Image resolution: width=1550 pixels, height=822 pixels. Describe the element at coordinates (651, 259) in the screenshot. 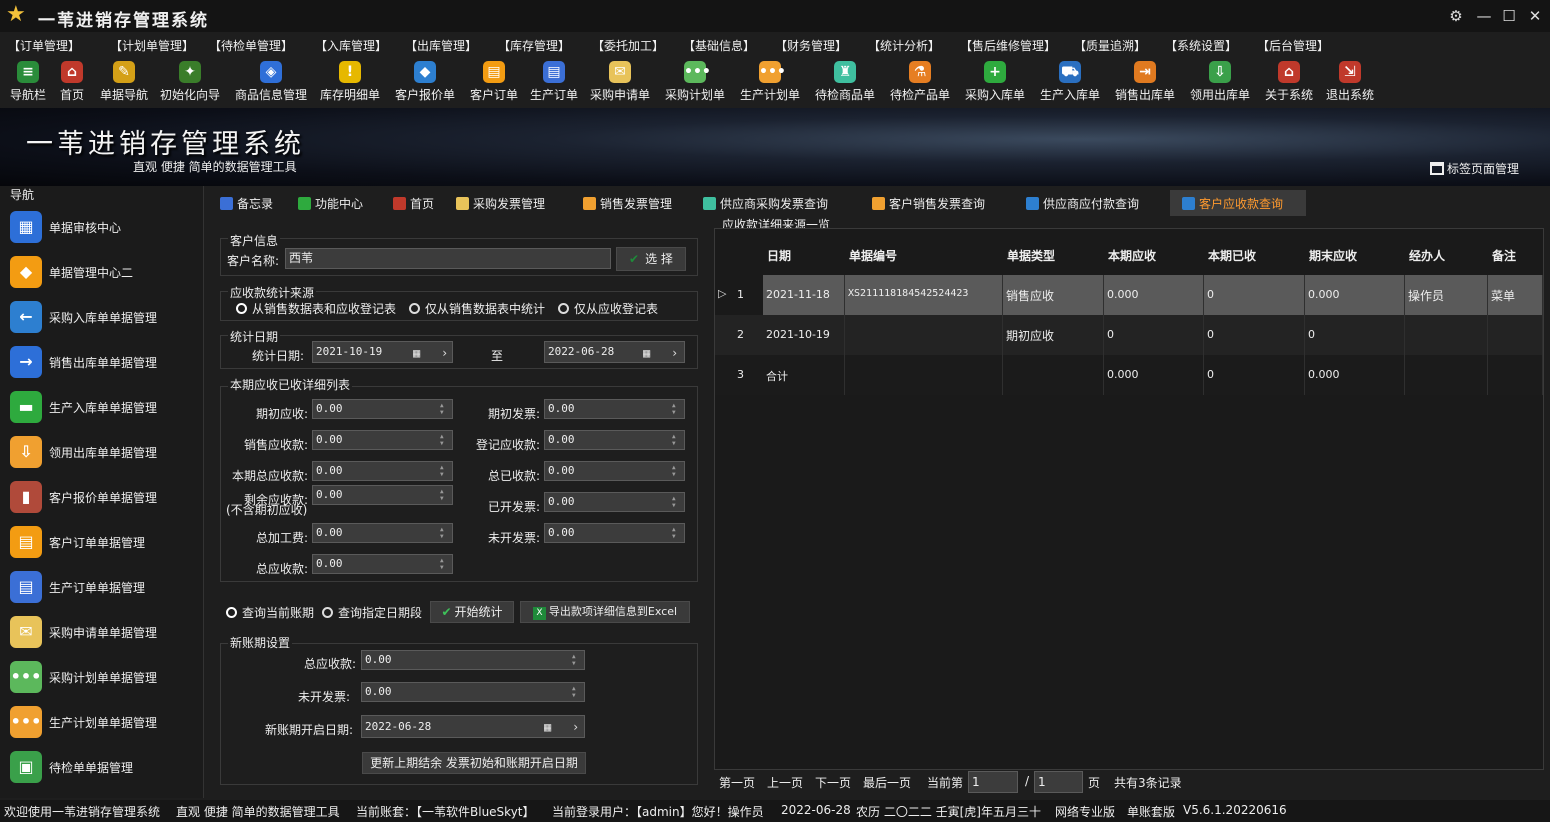

I see `select-customer-button: ✔ 选 择` at that location.